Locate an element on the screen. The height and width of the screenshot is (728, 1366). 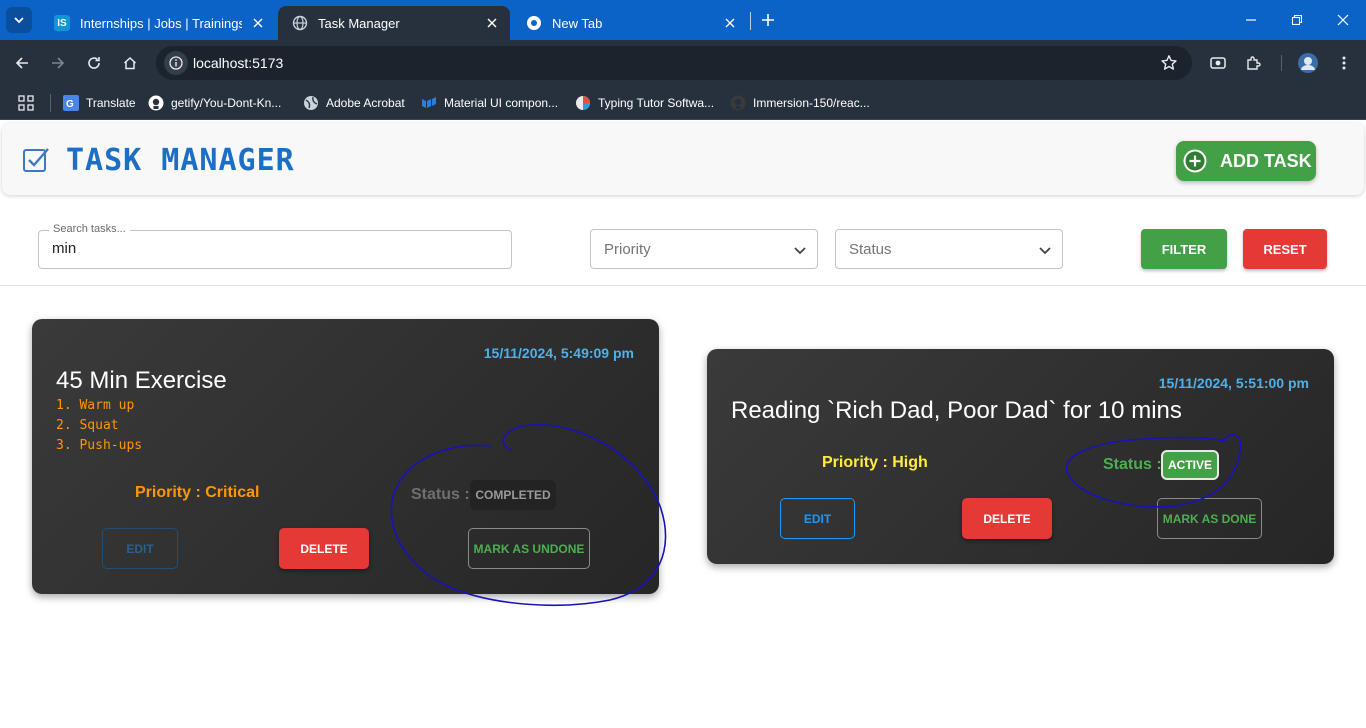
bookmark-translate: G Translate is located at coordinates (99, 103).